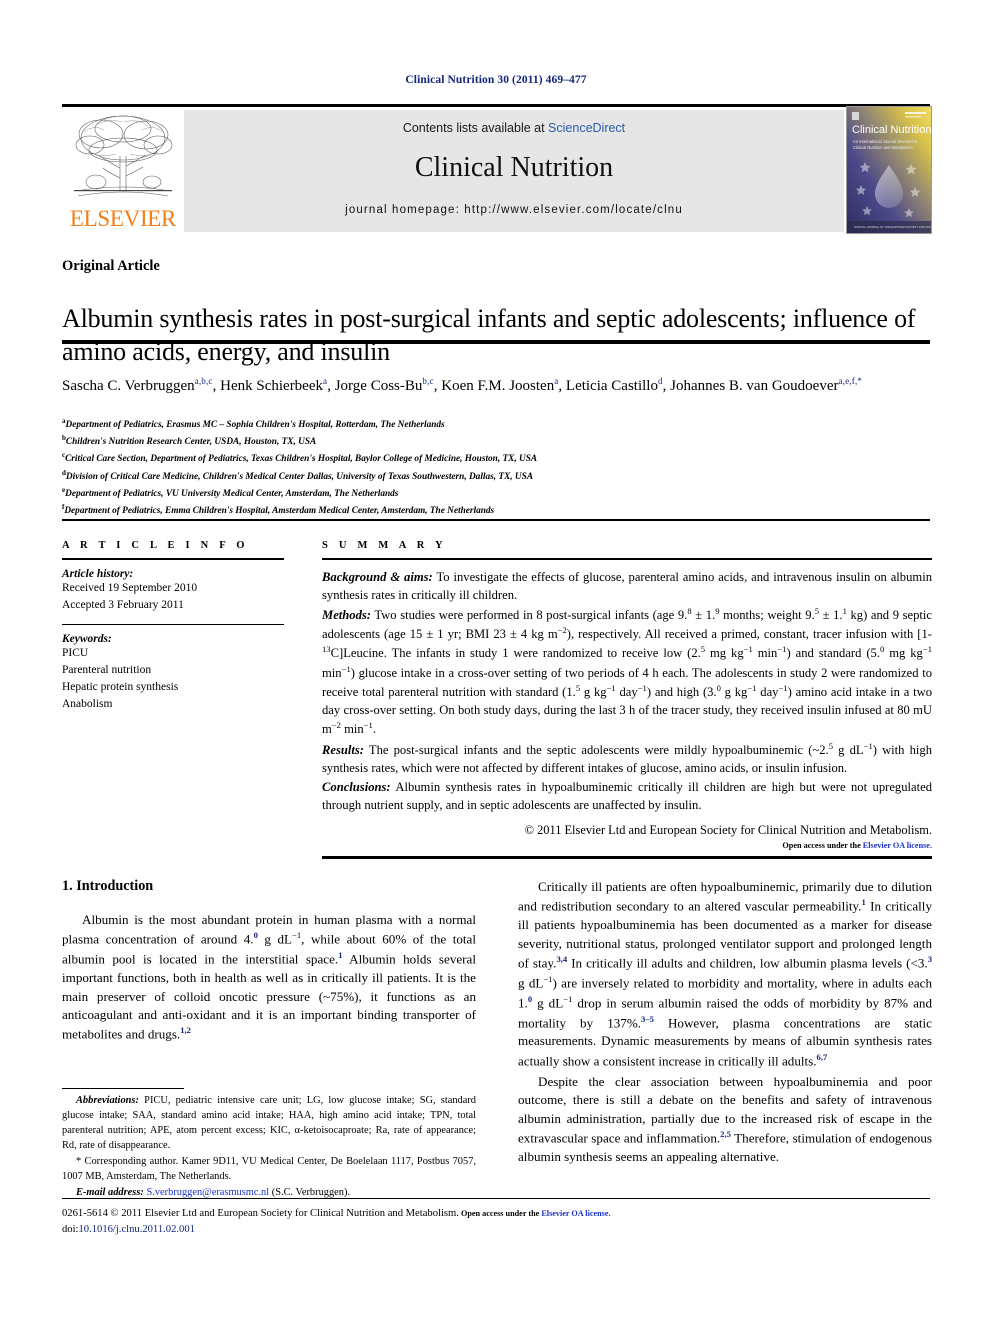  What do you see at coordinates (500, 385) in the screenshot?
I see `author-name: Koen F.M. Joostena` at bounding box center [500, 385].